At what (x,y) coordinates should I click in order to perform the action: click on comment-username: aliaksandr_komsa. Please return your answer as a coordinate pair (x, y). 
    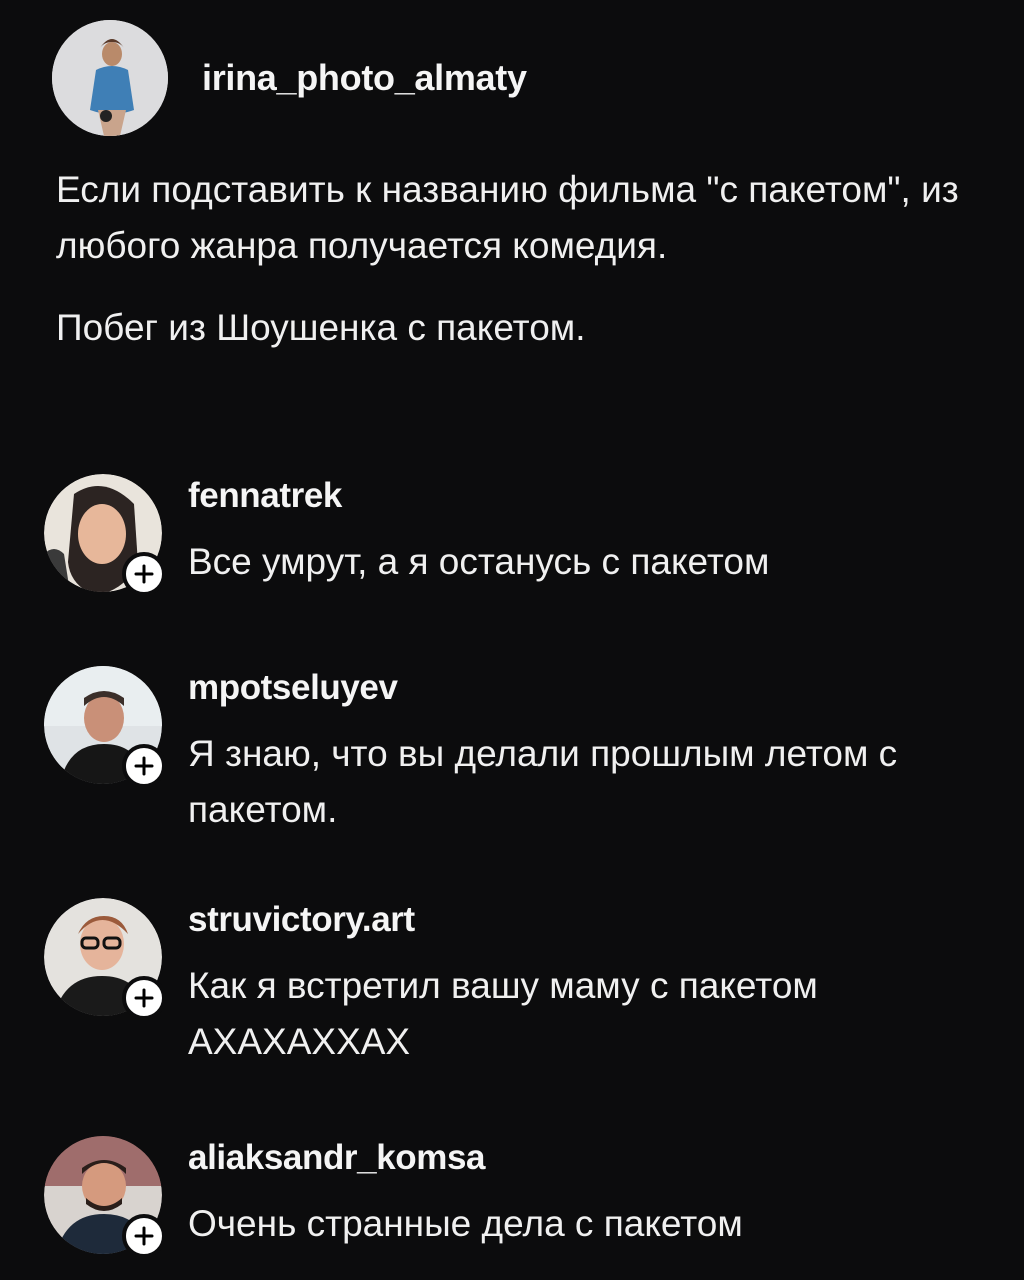
    Looking at the image, I should click on (337, 1158).